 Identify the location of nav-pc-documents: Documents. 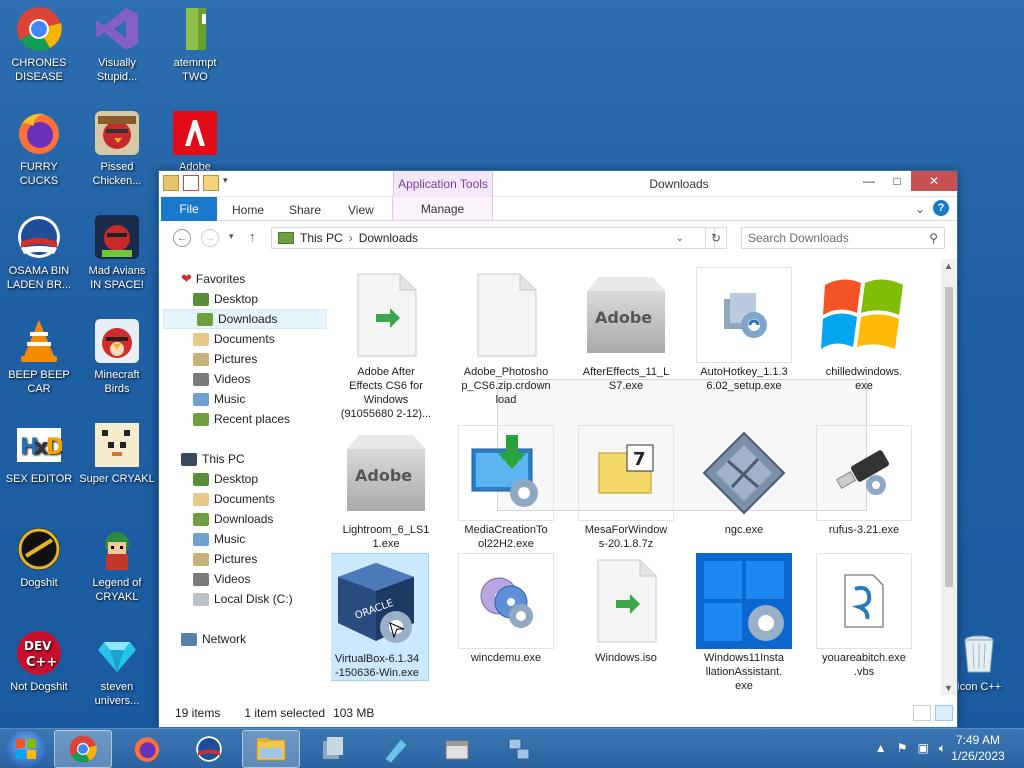
(242, 499).